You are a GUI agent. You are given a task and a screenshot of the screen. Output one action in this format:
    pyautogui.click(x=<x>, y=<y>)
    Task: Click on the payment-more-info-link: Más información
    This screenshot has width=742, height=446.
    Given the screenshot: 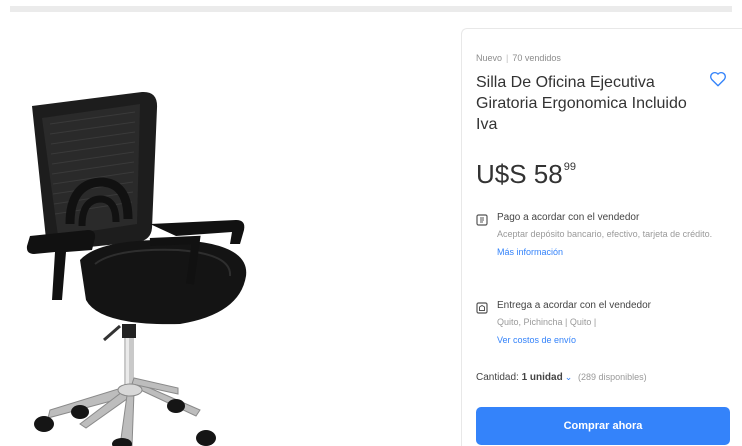 What is the action you would take?
    pyautogui.click(x=530, y=252)
    